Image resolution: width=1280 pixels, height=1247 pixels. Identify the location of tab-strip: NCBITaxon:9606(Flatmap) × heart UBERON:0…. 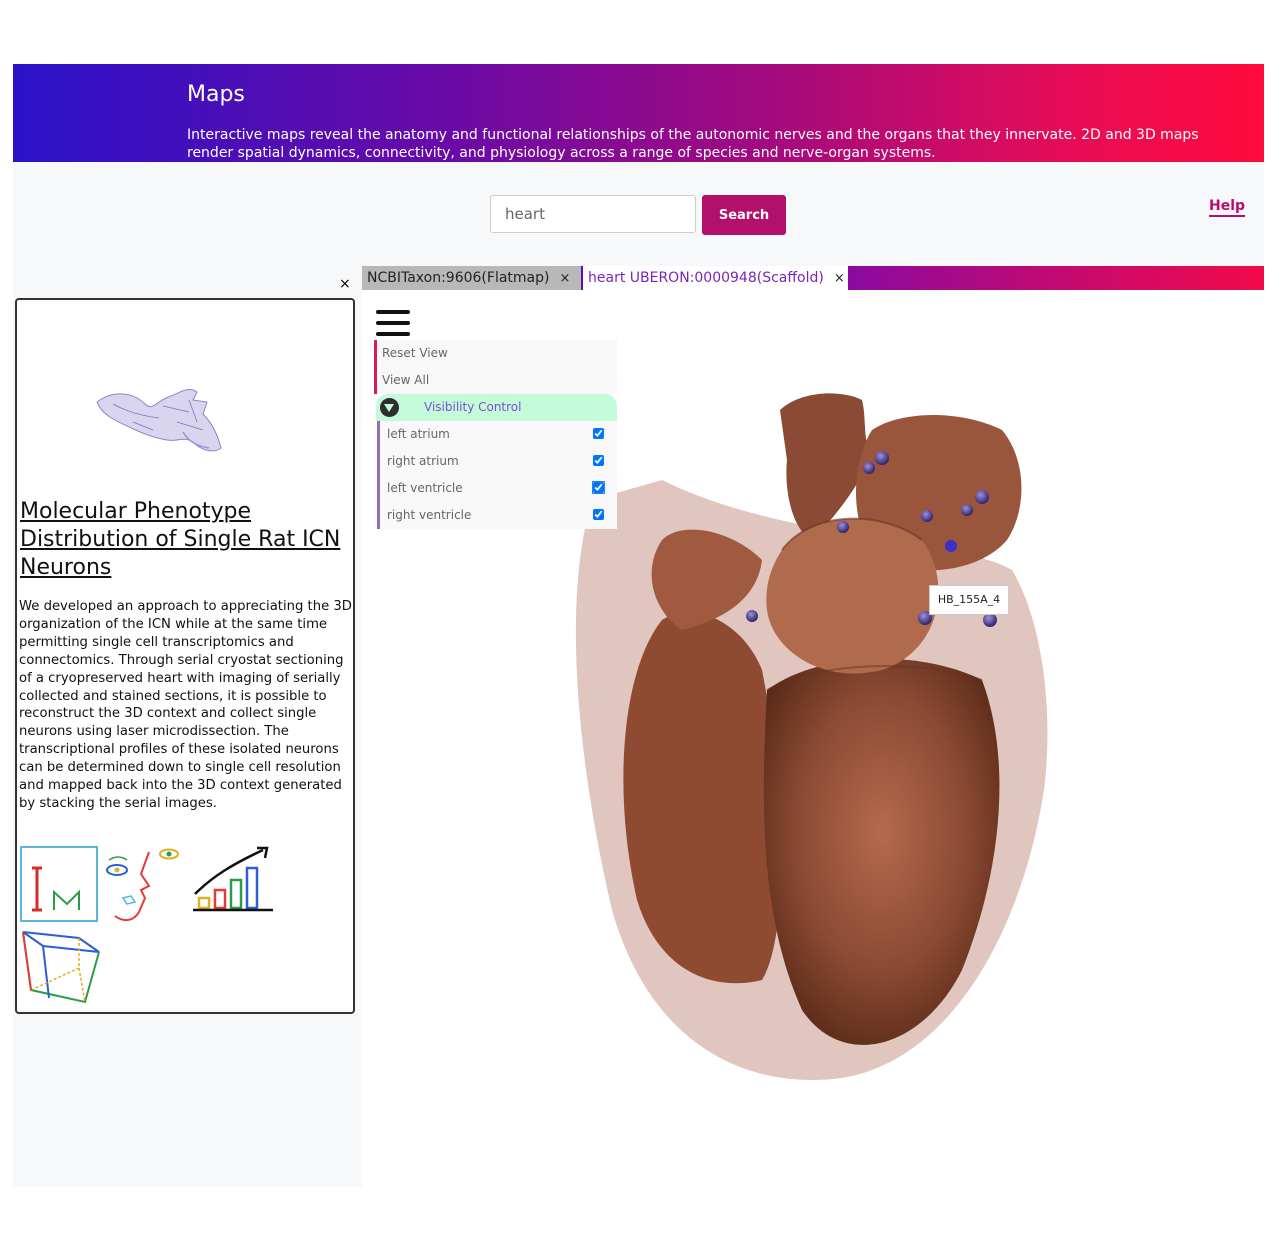
(813, 278).